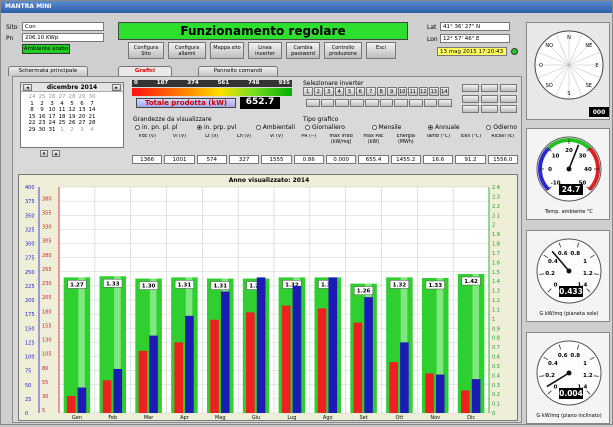 This screenshot has width=613, height=427. I want to click on inverter-4-button: 4, so click(339, 91).